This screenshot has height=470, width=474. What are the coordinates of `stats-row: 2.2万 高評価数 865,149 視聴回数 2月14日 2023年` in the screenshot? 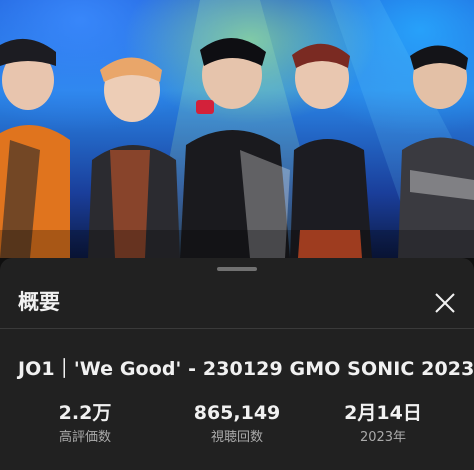 It's located at (237, 425).